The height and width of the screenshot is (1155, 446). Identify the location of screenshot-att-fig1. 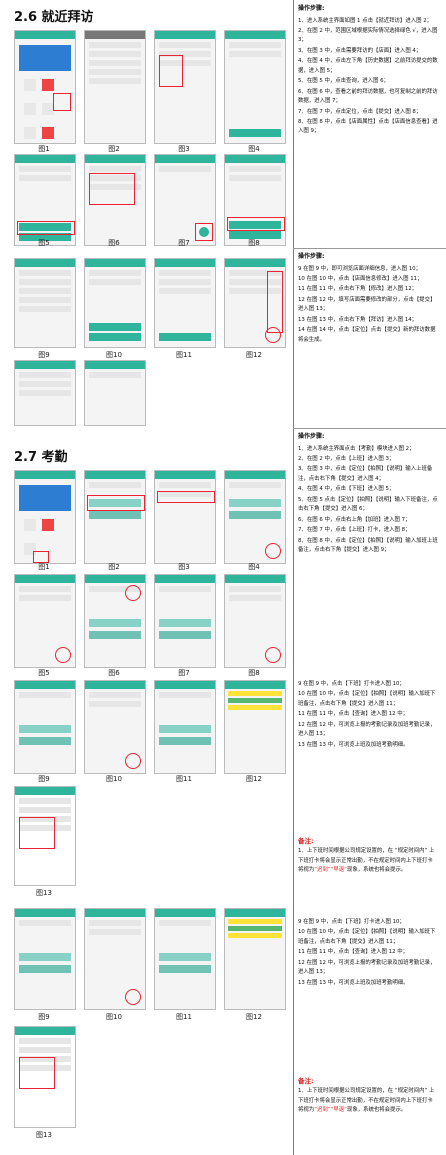
(45, 517).